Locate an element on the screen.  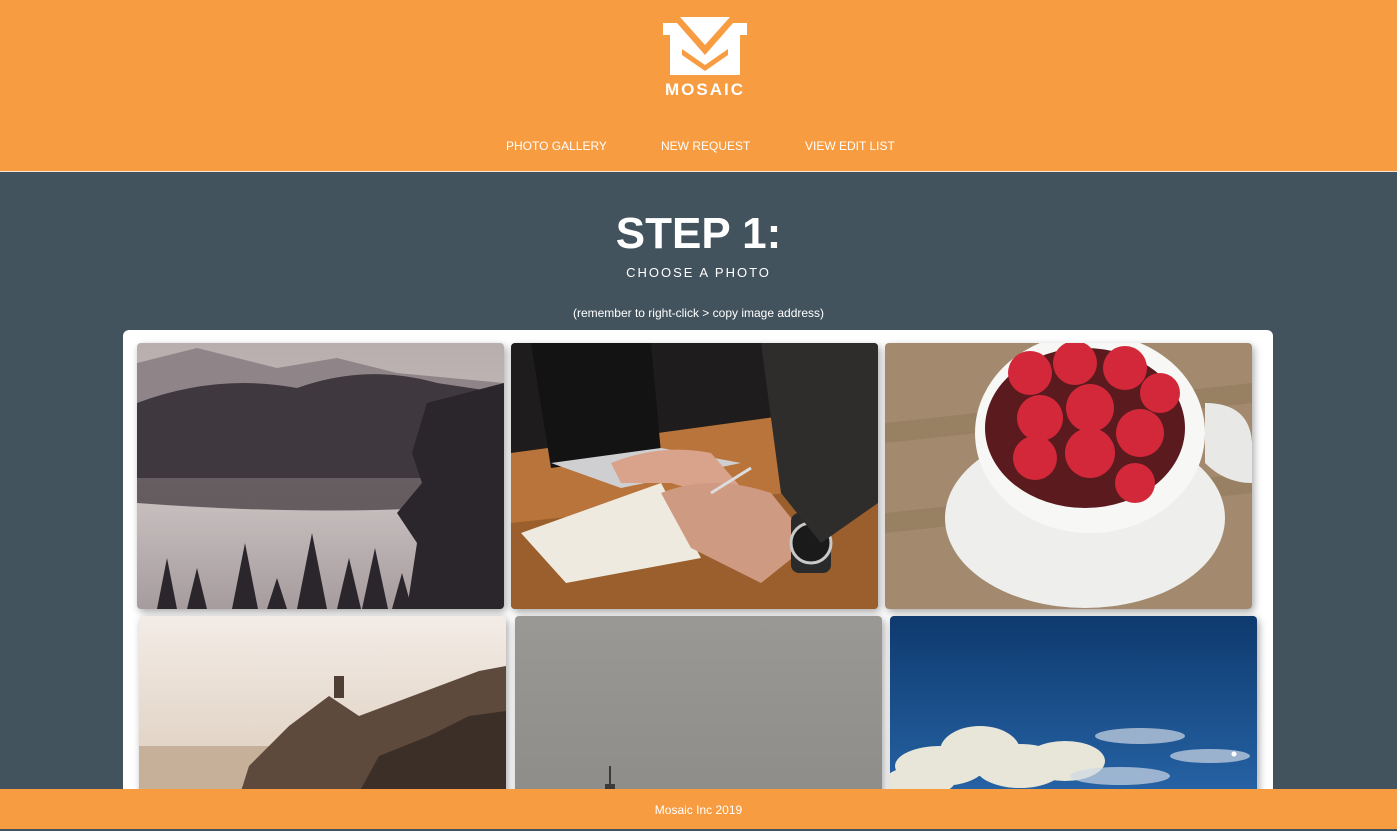
page-title: STEP 1: is located at coordinates (698, 233).